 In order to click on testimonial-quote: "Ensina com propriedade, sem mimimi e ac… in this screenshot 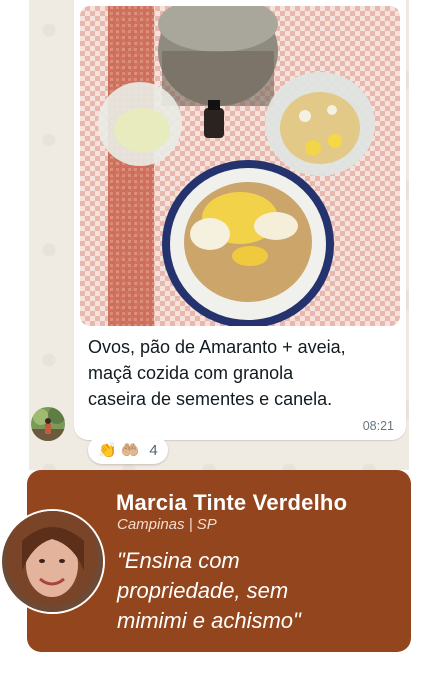, I will do `click(209, 590)`.